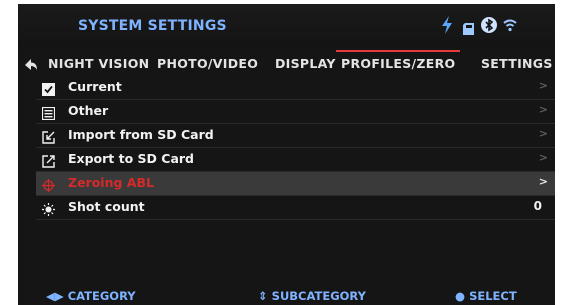 This screenshot has height=305, width=569. What do you see at coordinates (318, 296) in the screenshot?
I see `hint-subcategory-label: SUBCATEGORY` at bounding box center [318, 296].